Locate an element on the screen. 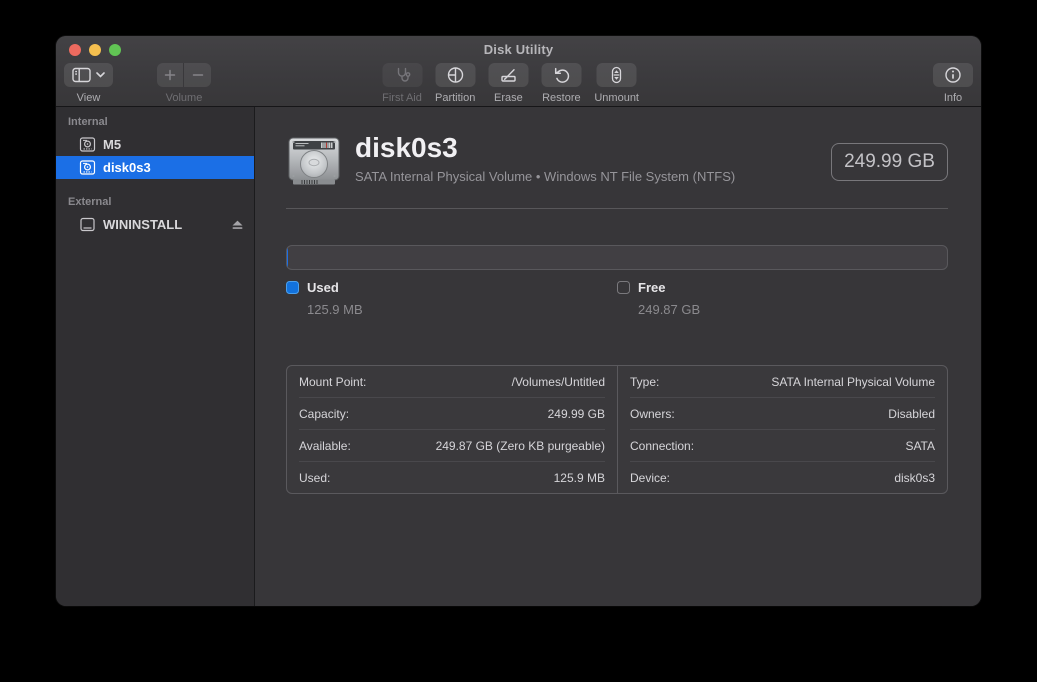  partition-pie-icon is located at coordinates (455, 75).